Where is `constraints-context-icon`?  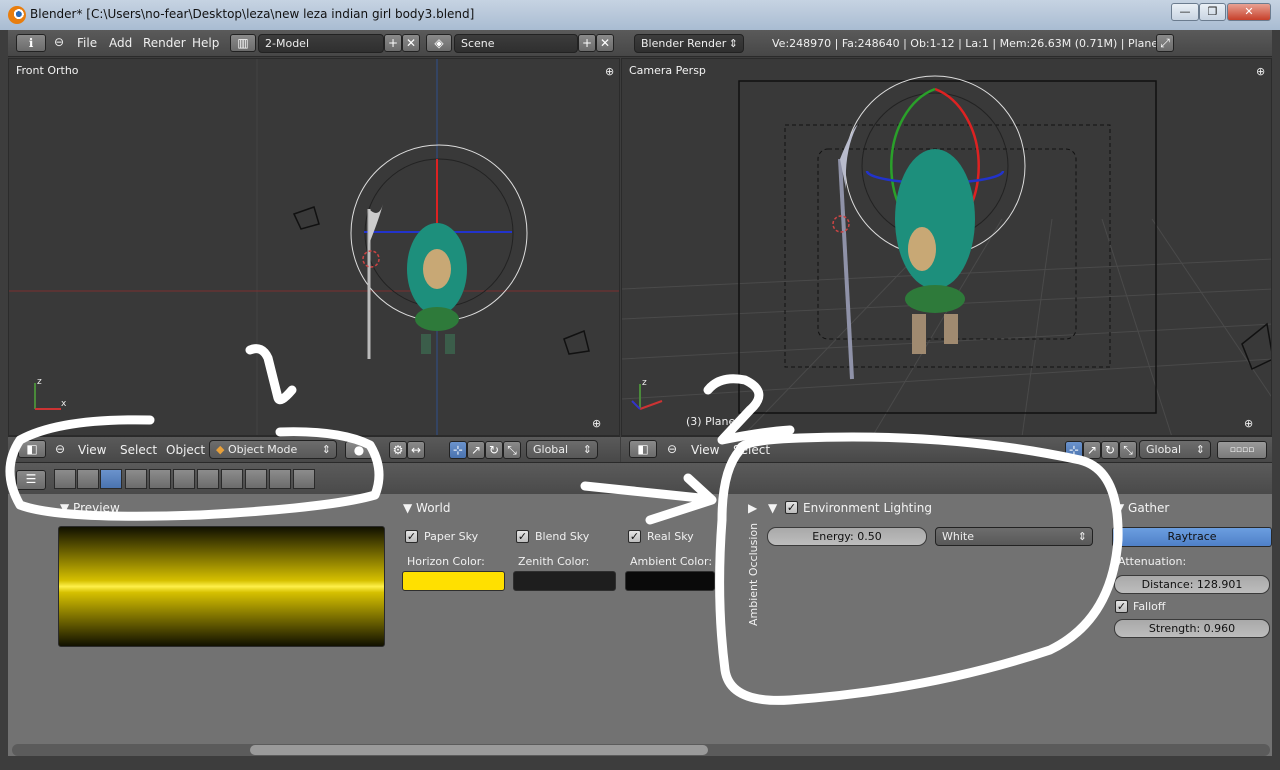
constraints-context-icon is located at coordinates (160, 479).